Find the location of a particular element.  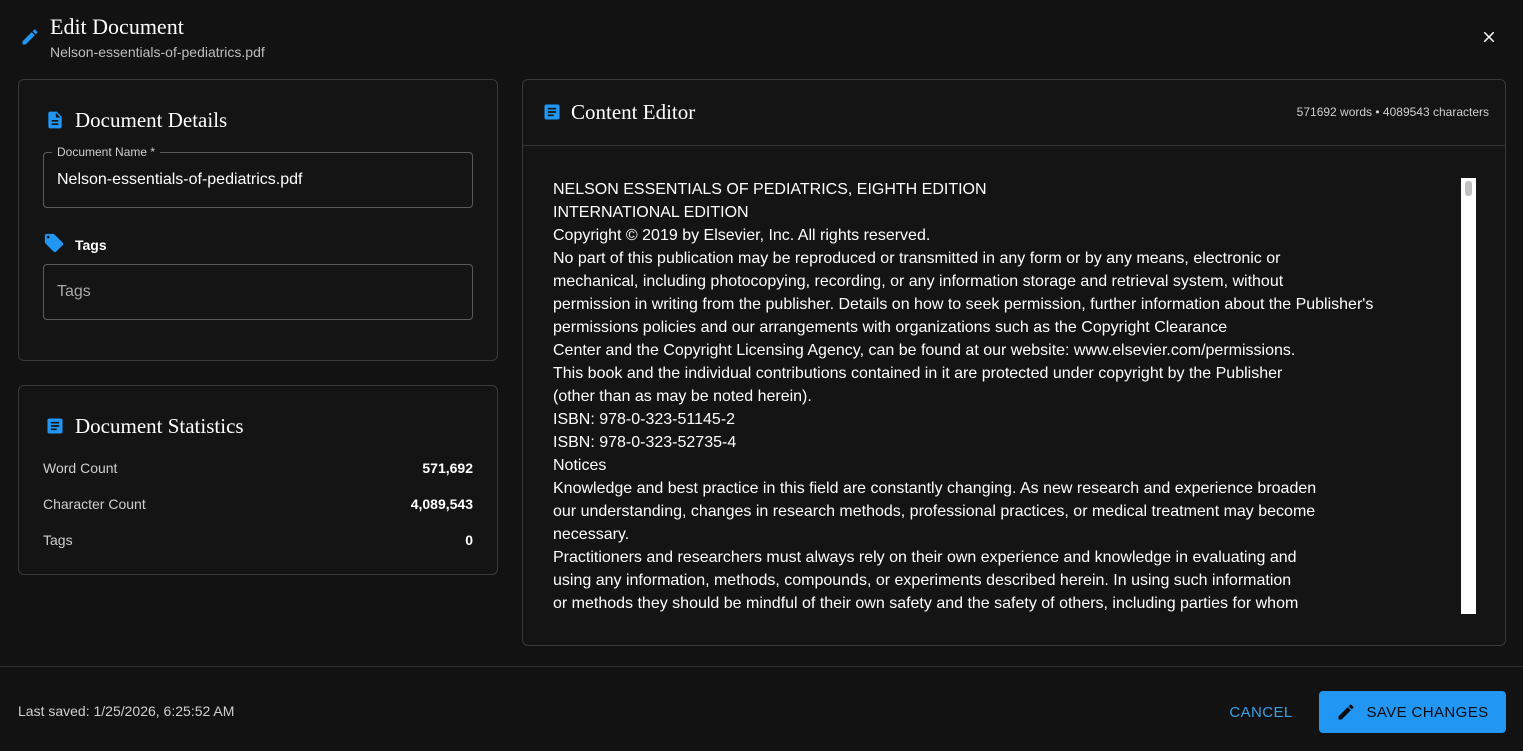

close-icon is located at coordinates (1489, 37).